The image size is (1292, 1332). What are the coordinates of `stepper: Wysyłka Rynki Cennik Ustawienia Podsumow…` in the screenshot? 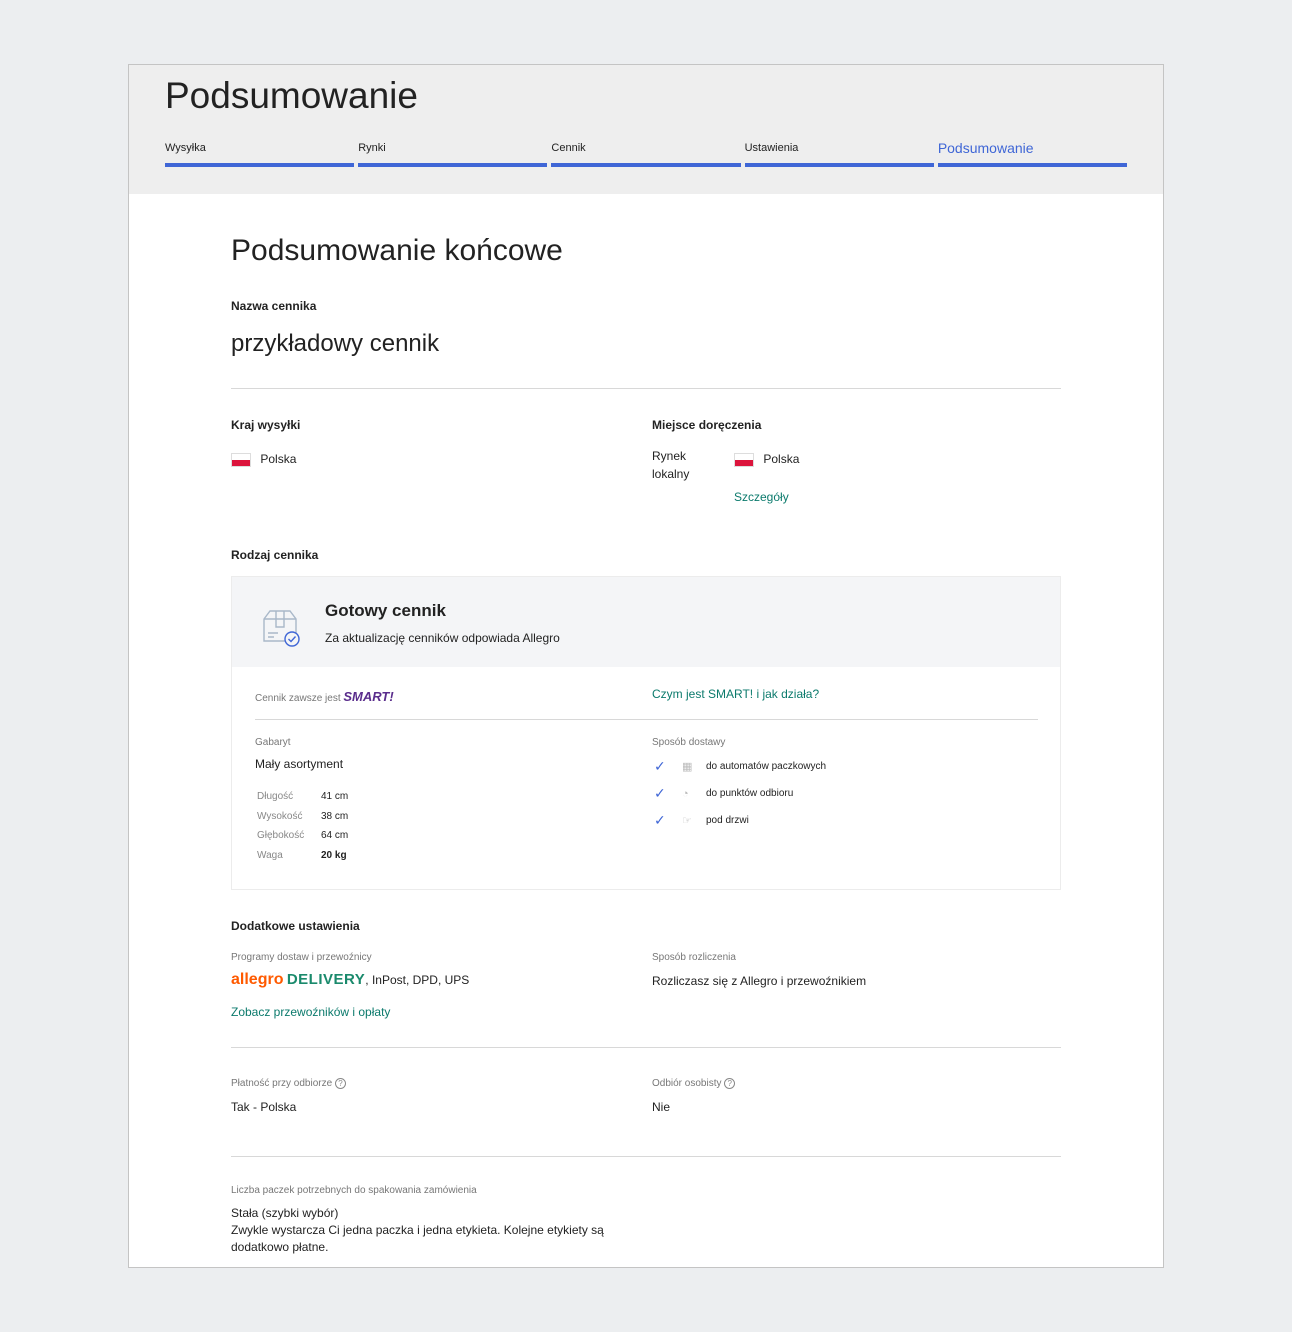 It's located at (646, 153).